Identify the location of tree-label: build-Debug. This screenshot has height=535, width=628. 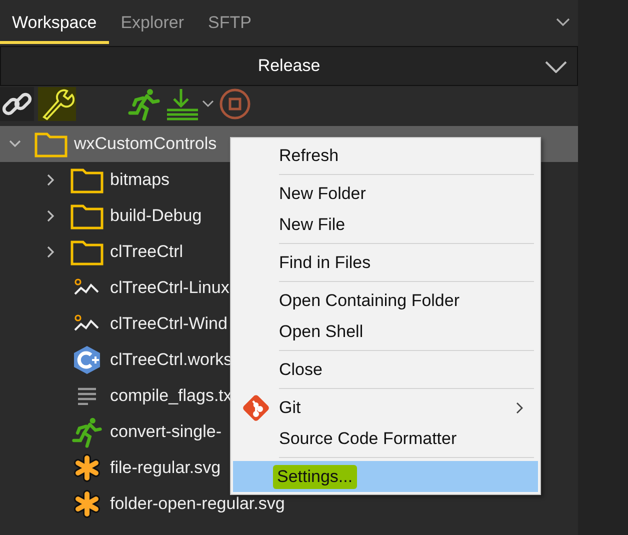
(156, 216).